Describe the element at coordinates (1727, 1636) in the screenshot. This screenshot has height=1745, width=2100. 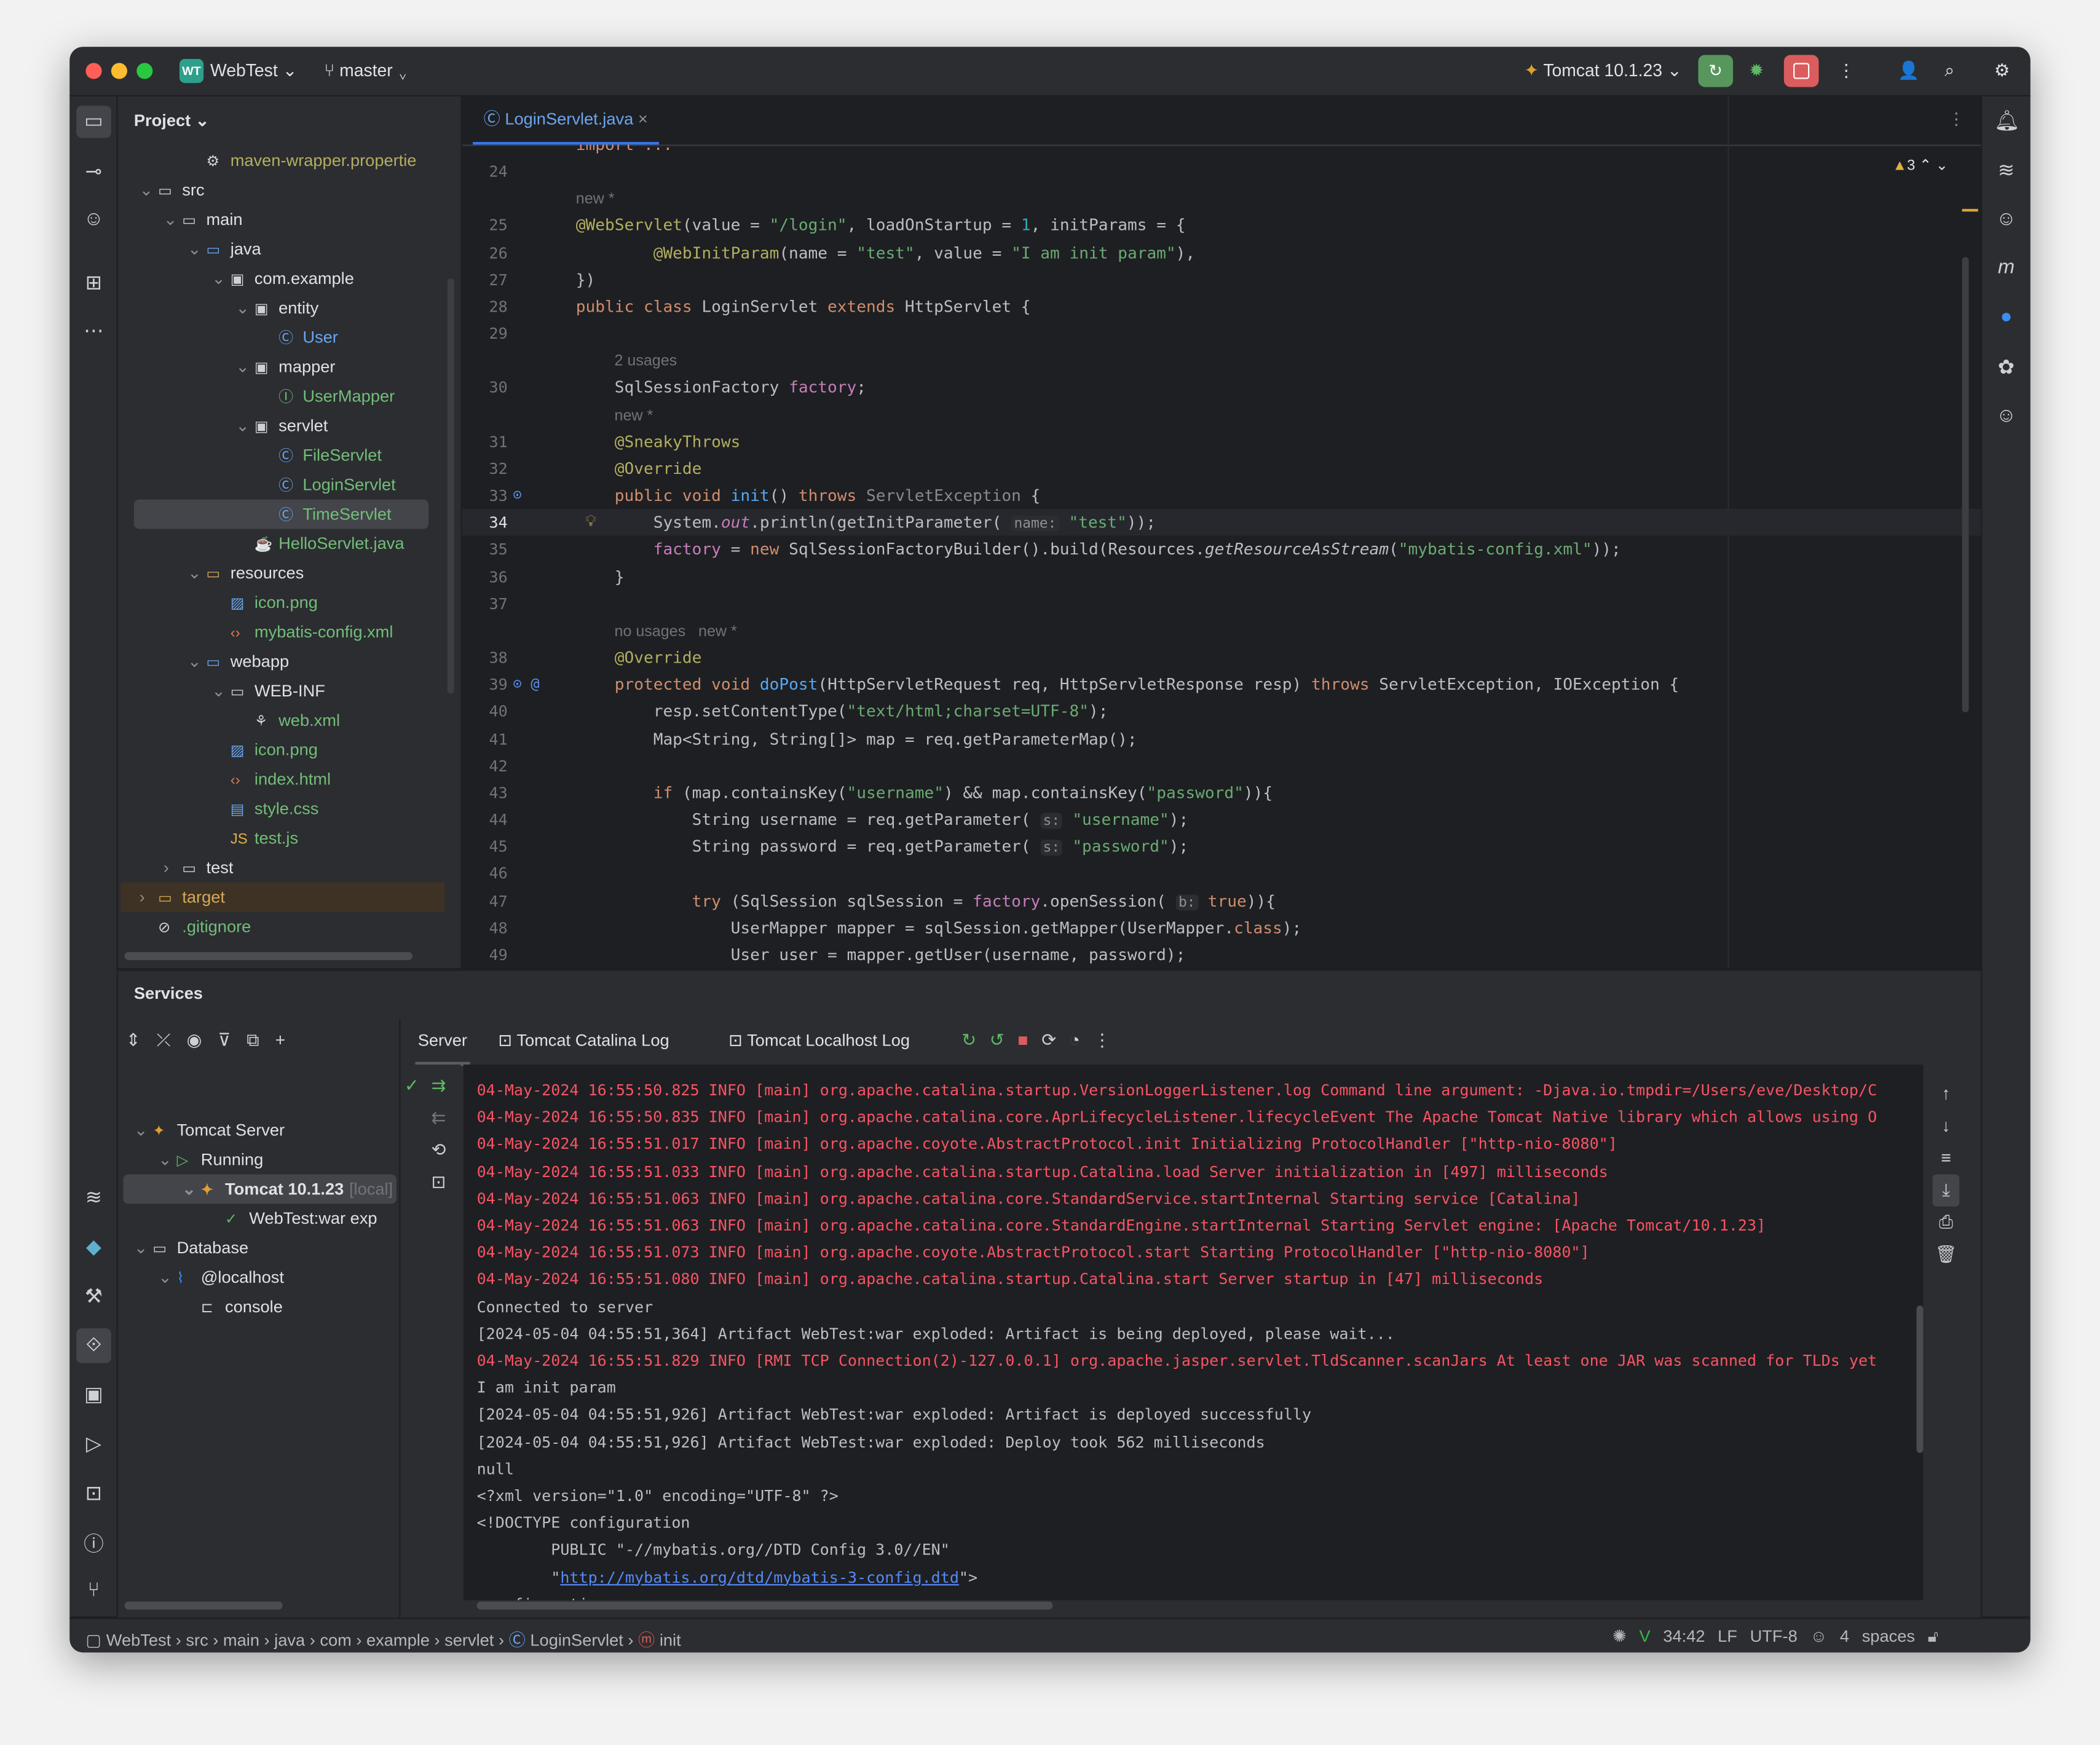
I see `line-separator: LF` at that location.